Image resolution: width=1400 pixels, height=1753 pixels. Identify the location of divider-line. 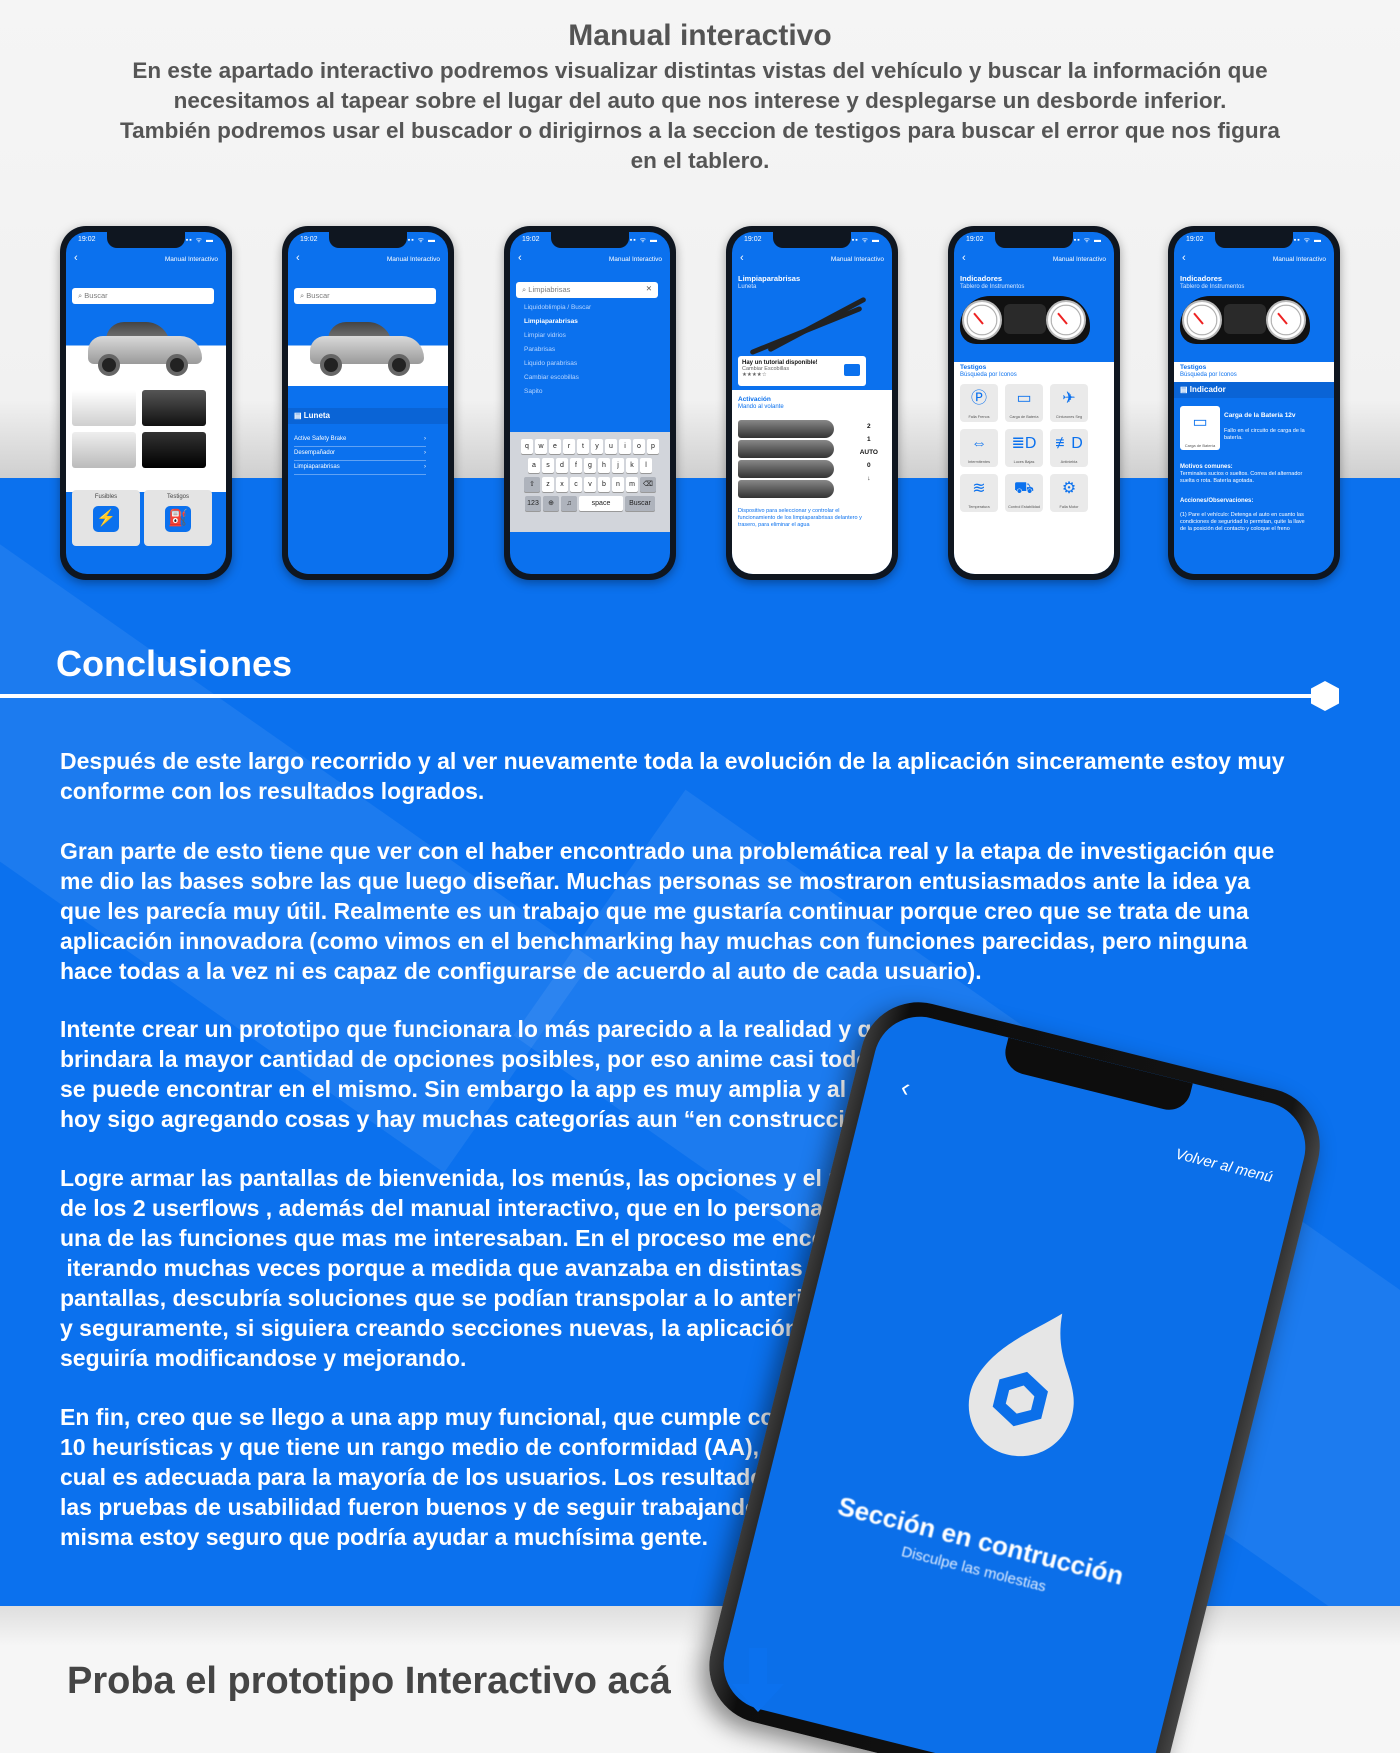
(661, 696).